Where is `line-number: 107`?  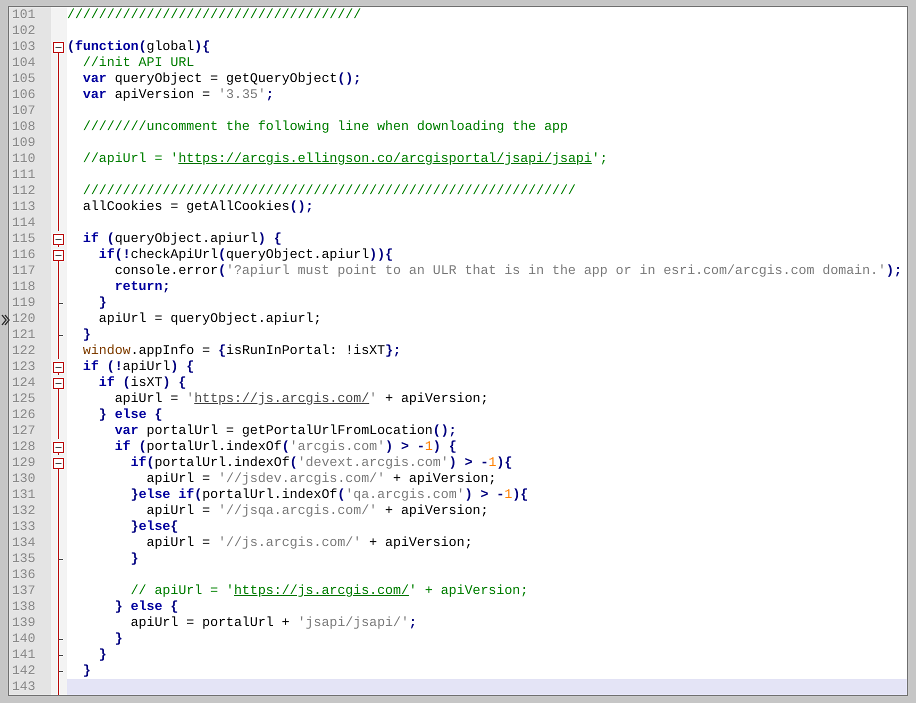 line-number: 107 is located at coordinates (23, 111).